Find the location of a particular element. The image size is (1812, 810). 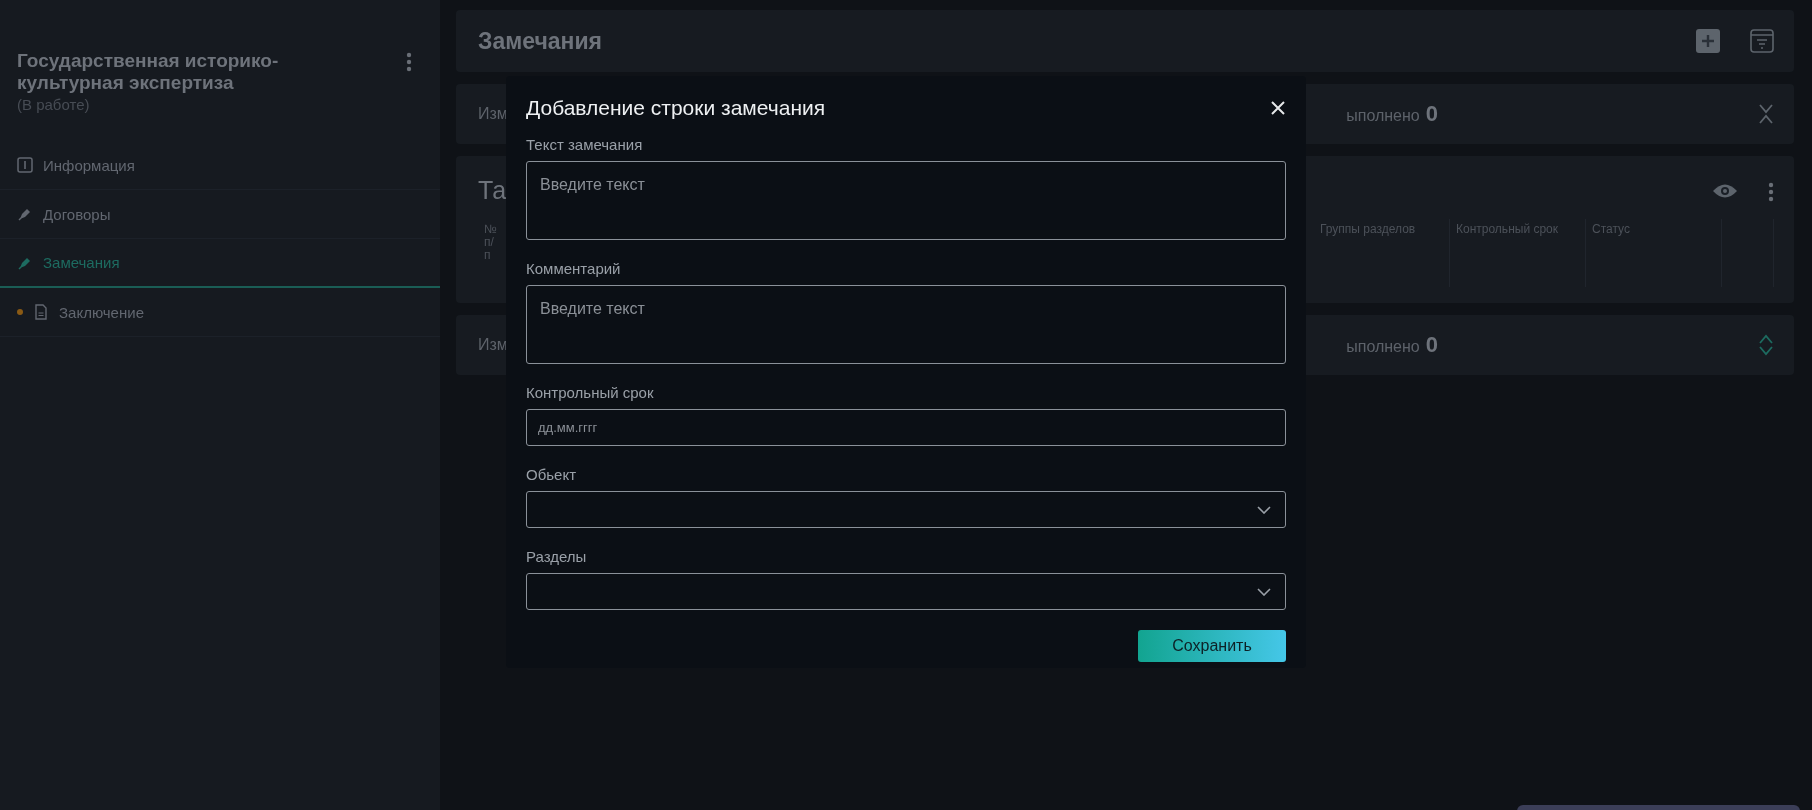

nav-item: Заключение is located at coordinates (220, 312).